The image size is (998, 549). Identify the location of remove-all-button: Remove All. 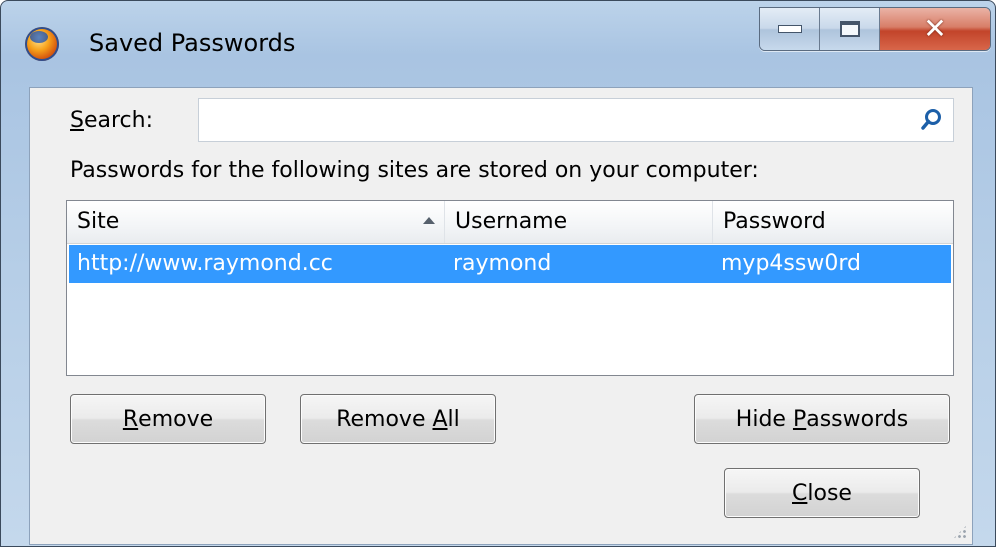
(398, 419).